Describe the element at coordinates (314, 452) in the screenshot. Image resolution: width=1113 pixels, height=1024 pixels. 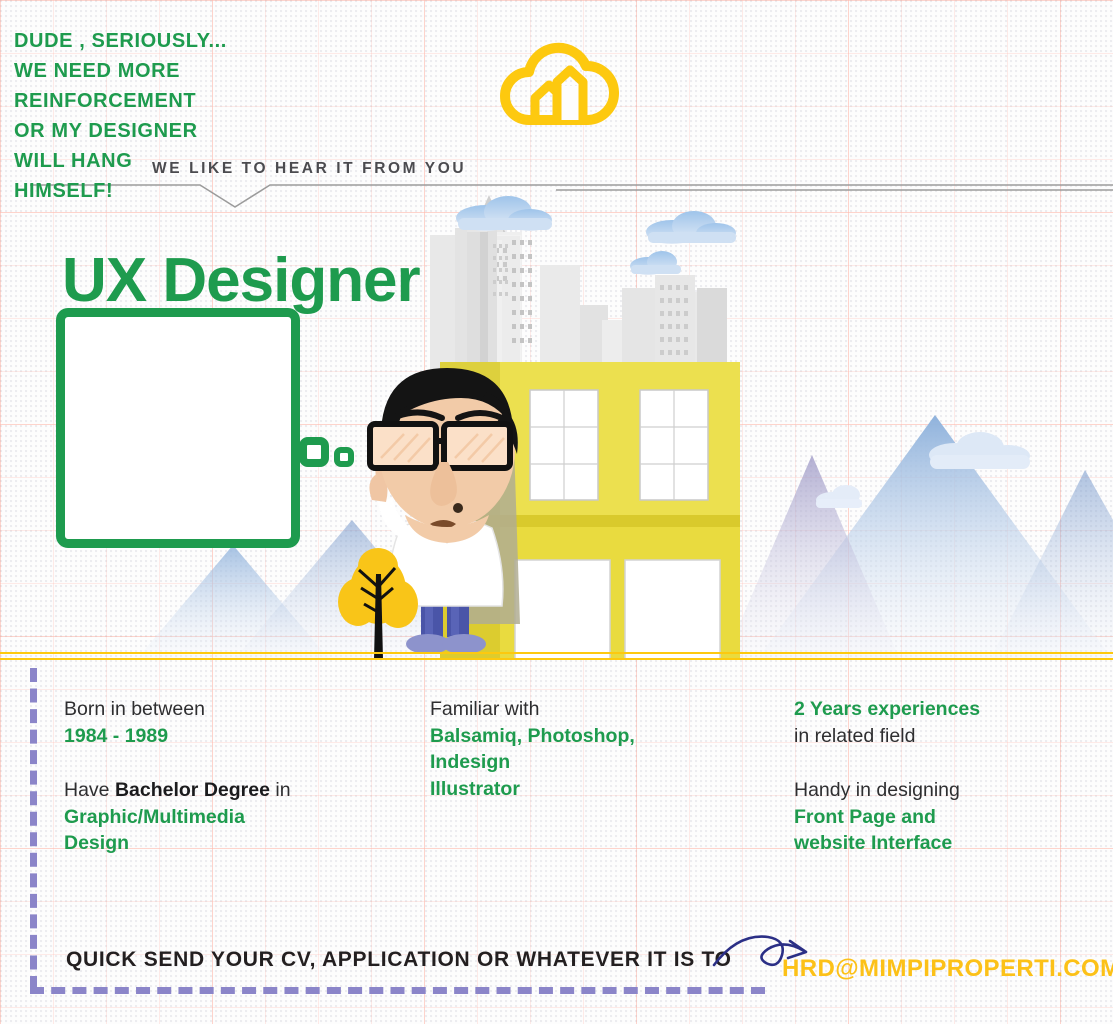
I see `speech-bubble-tail-large` at that location.